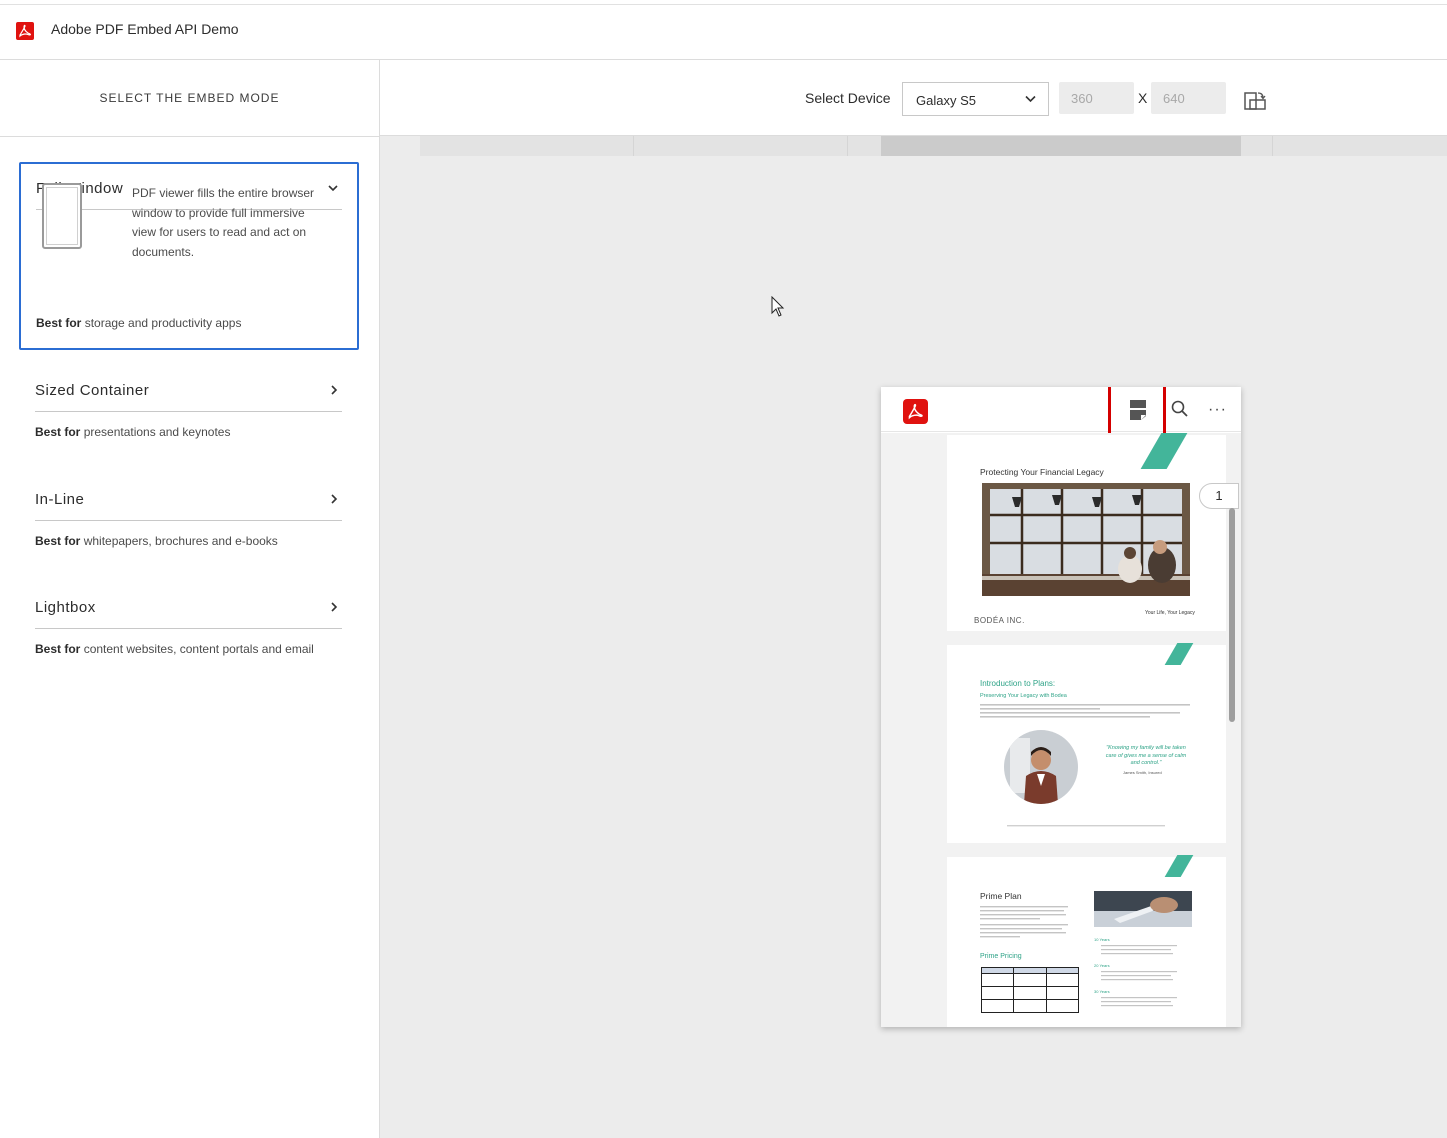  What do you see at coordinates (1023, 696) in the screenshot?
I see `page-subheading: Preserving Your Legacy with Bodea` at bounding box center [1023, 696].